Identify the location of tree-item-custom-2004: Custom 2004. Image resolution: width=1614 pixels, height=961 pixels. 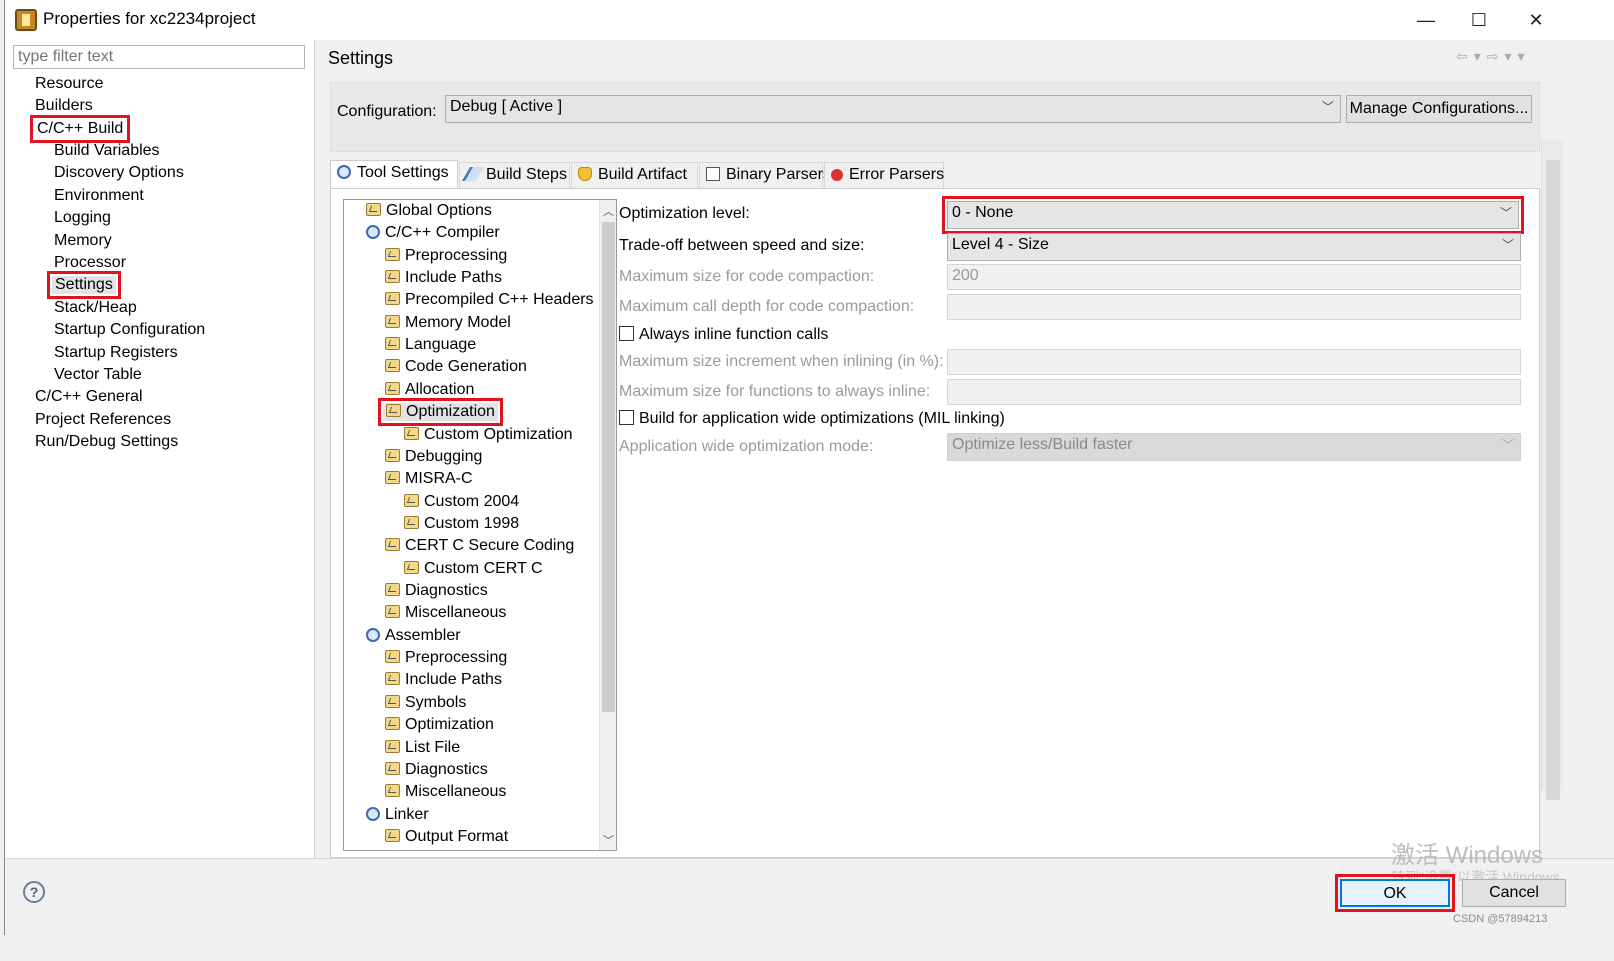
(461, 502).